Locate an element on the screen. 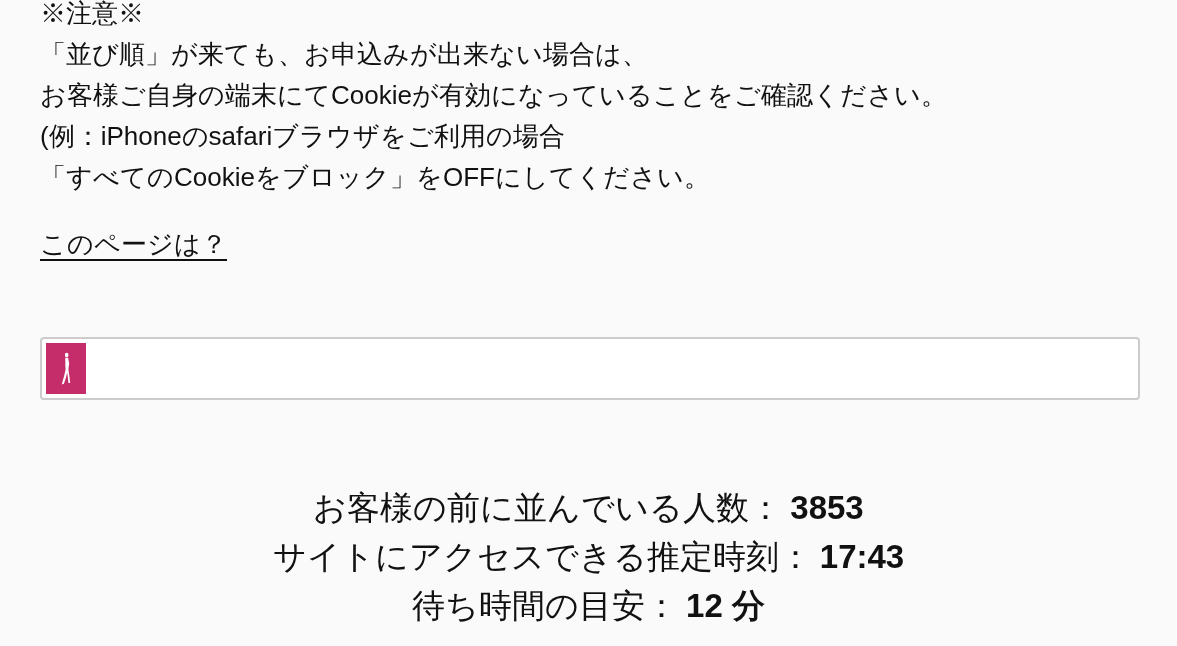 The height and width of the screenshot is (646, 1177). notice-title: ※注意※ is located at coordinates (92, 15).